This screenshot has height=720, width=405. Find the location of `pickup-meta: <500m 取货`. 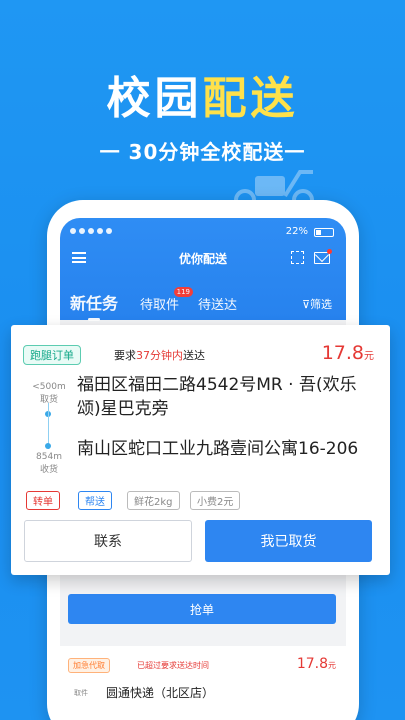

pickup-meta: <500m 取货 is located at coordinates (49, 394).